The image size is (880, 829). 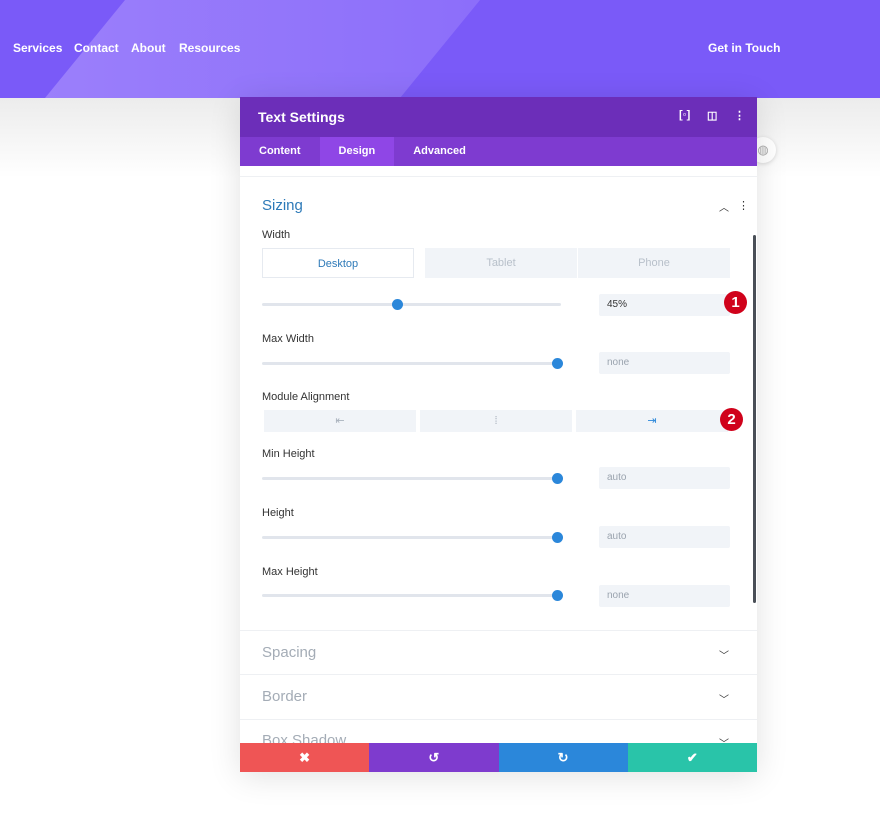 What do you see at coordinates (744, 48) in the screenshot?
I see `nav-get-in-touch: Get in Touch` at bounding box center [744, 48].